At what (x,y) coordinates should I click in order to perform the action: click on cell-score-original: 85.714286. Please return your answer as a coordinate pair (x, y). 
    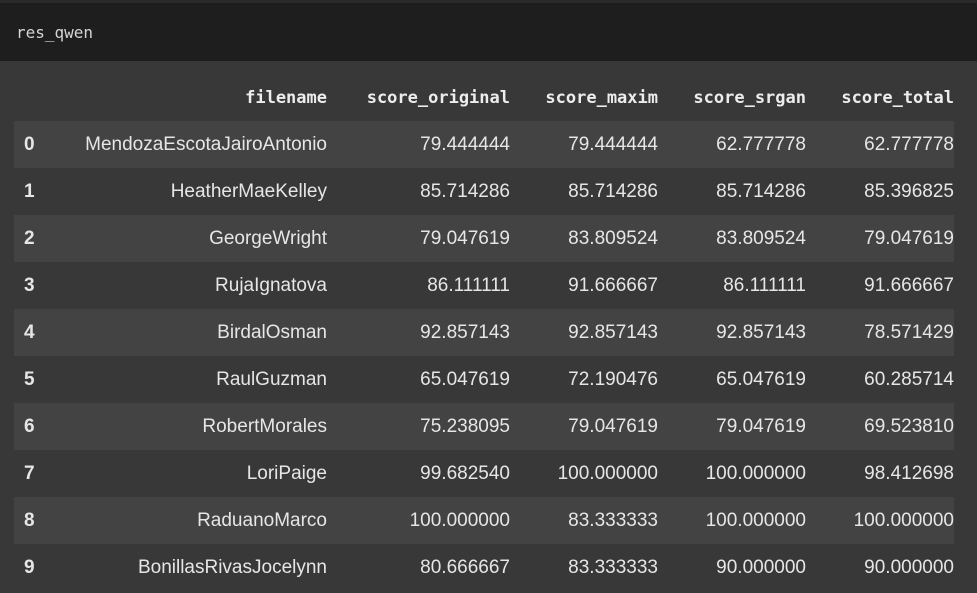
    Looking at the image, I should click on (465, 191).